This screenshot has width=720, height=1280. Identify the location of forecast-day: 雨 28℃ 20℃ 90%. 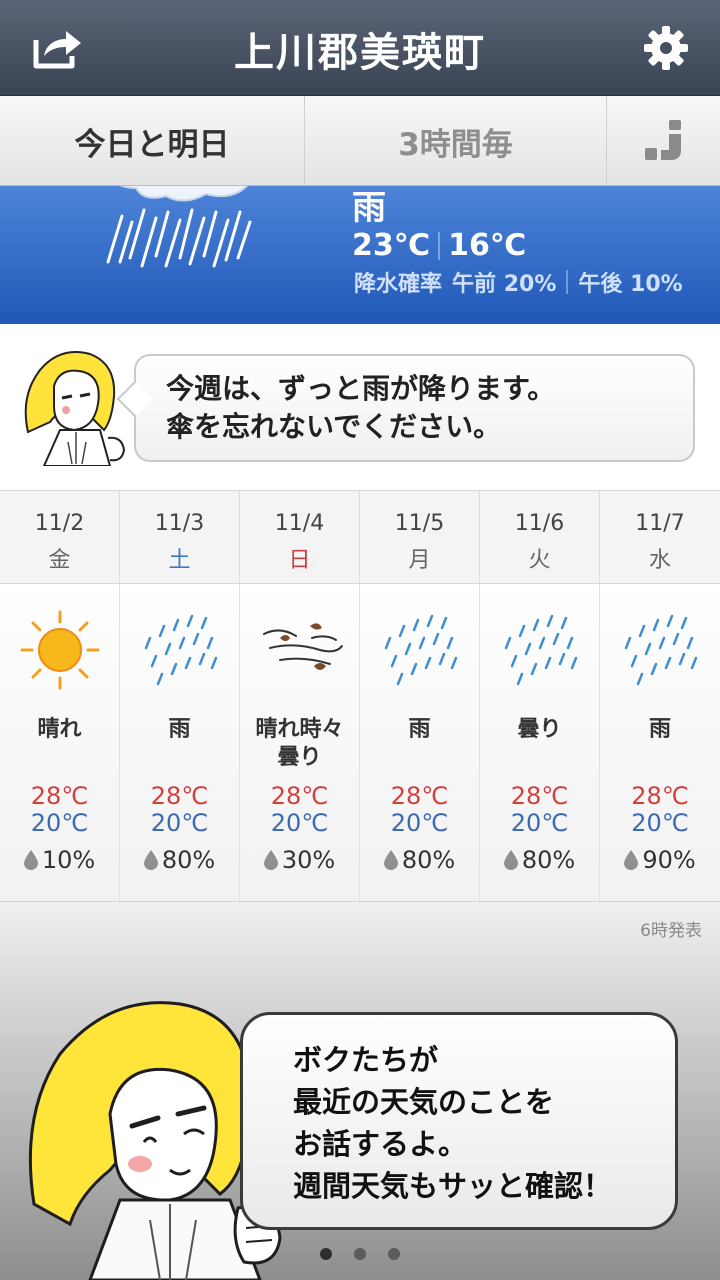
(660, 742).